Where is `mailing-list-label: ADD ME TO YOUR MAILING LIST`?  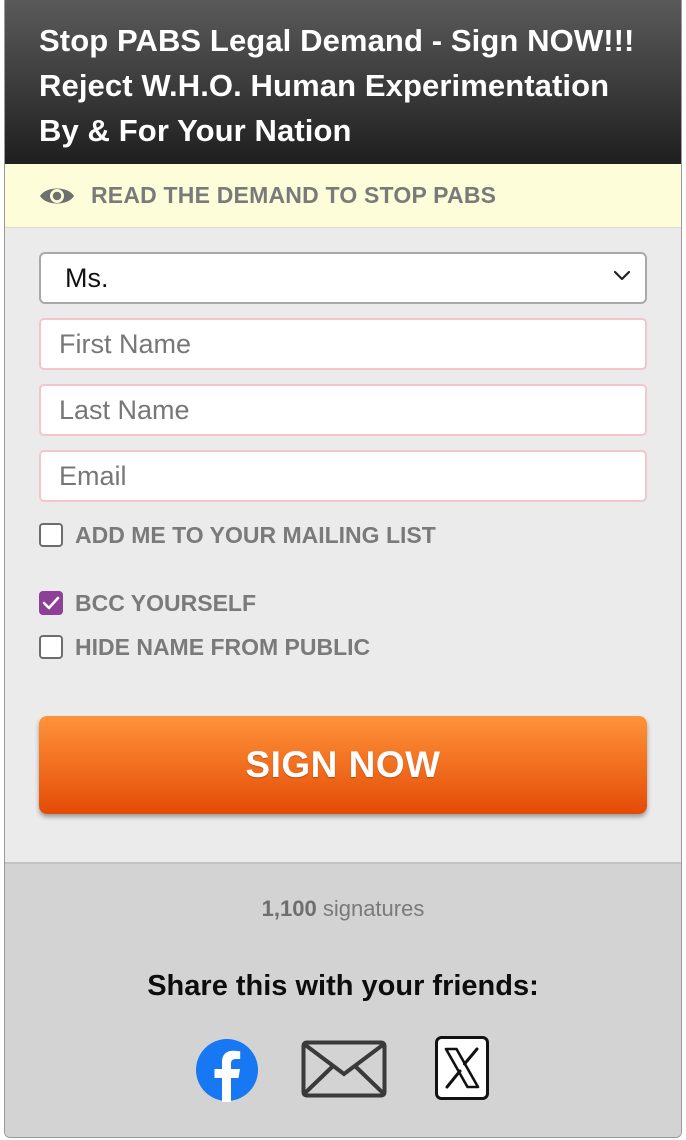 mailing-list-label: ADD ME TO YOUR MAILING LIST is located at coordinates (255, 534).